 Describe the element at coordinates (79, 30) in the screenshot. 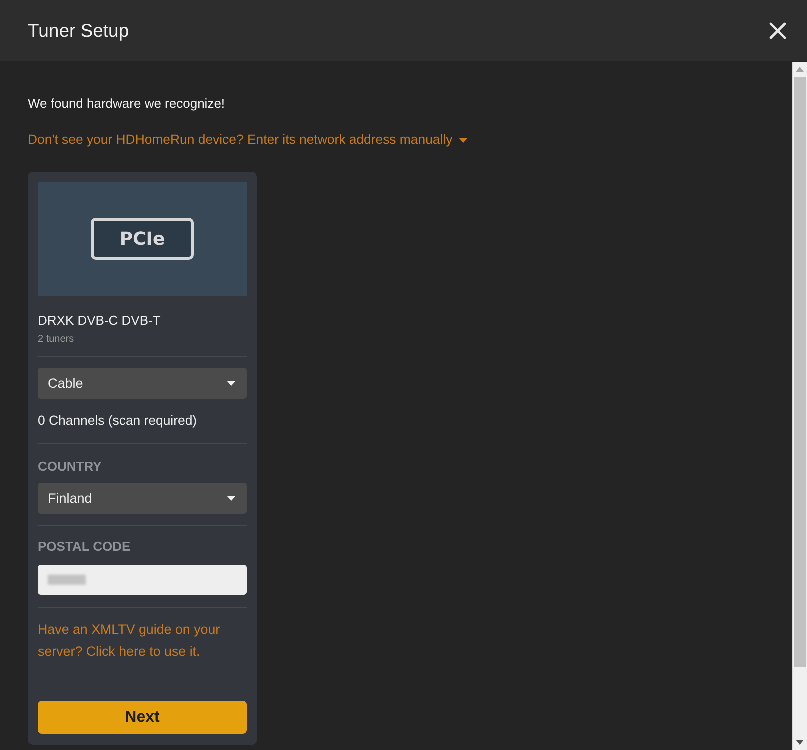

I see `dialog-title: Tuner Setup` at that location.